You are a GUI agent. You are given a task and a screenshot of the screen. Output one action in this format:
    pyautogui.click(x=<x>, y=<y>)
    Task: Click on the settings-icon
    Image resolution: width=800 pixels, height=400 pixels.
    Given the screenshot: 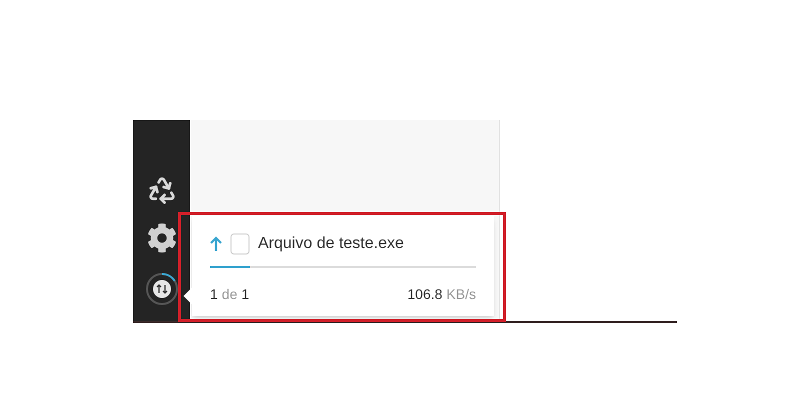 What is the action you would take?
    pyautogui.click(x=161, y=238)
    